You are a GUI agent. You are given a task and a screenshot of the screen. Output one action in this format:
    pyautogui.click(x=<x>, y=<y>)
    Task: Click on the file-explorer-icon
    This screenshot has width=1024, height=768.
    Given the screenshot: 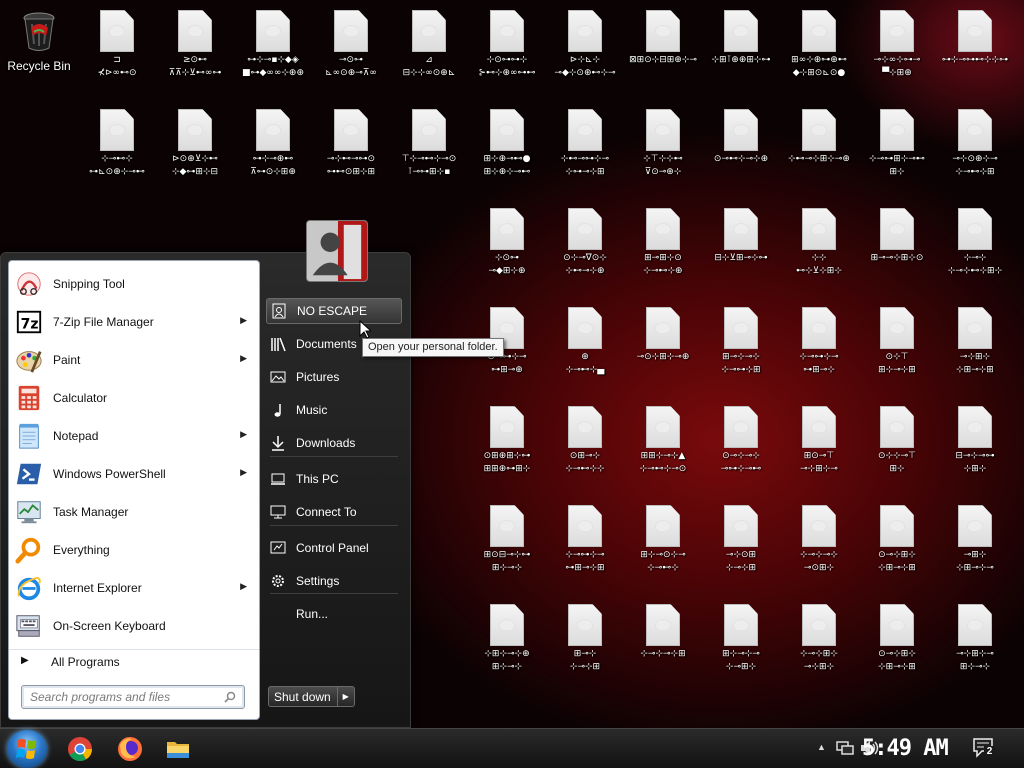 What is the action you would take?
    pyautogui.click(x=178, y=749)
    